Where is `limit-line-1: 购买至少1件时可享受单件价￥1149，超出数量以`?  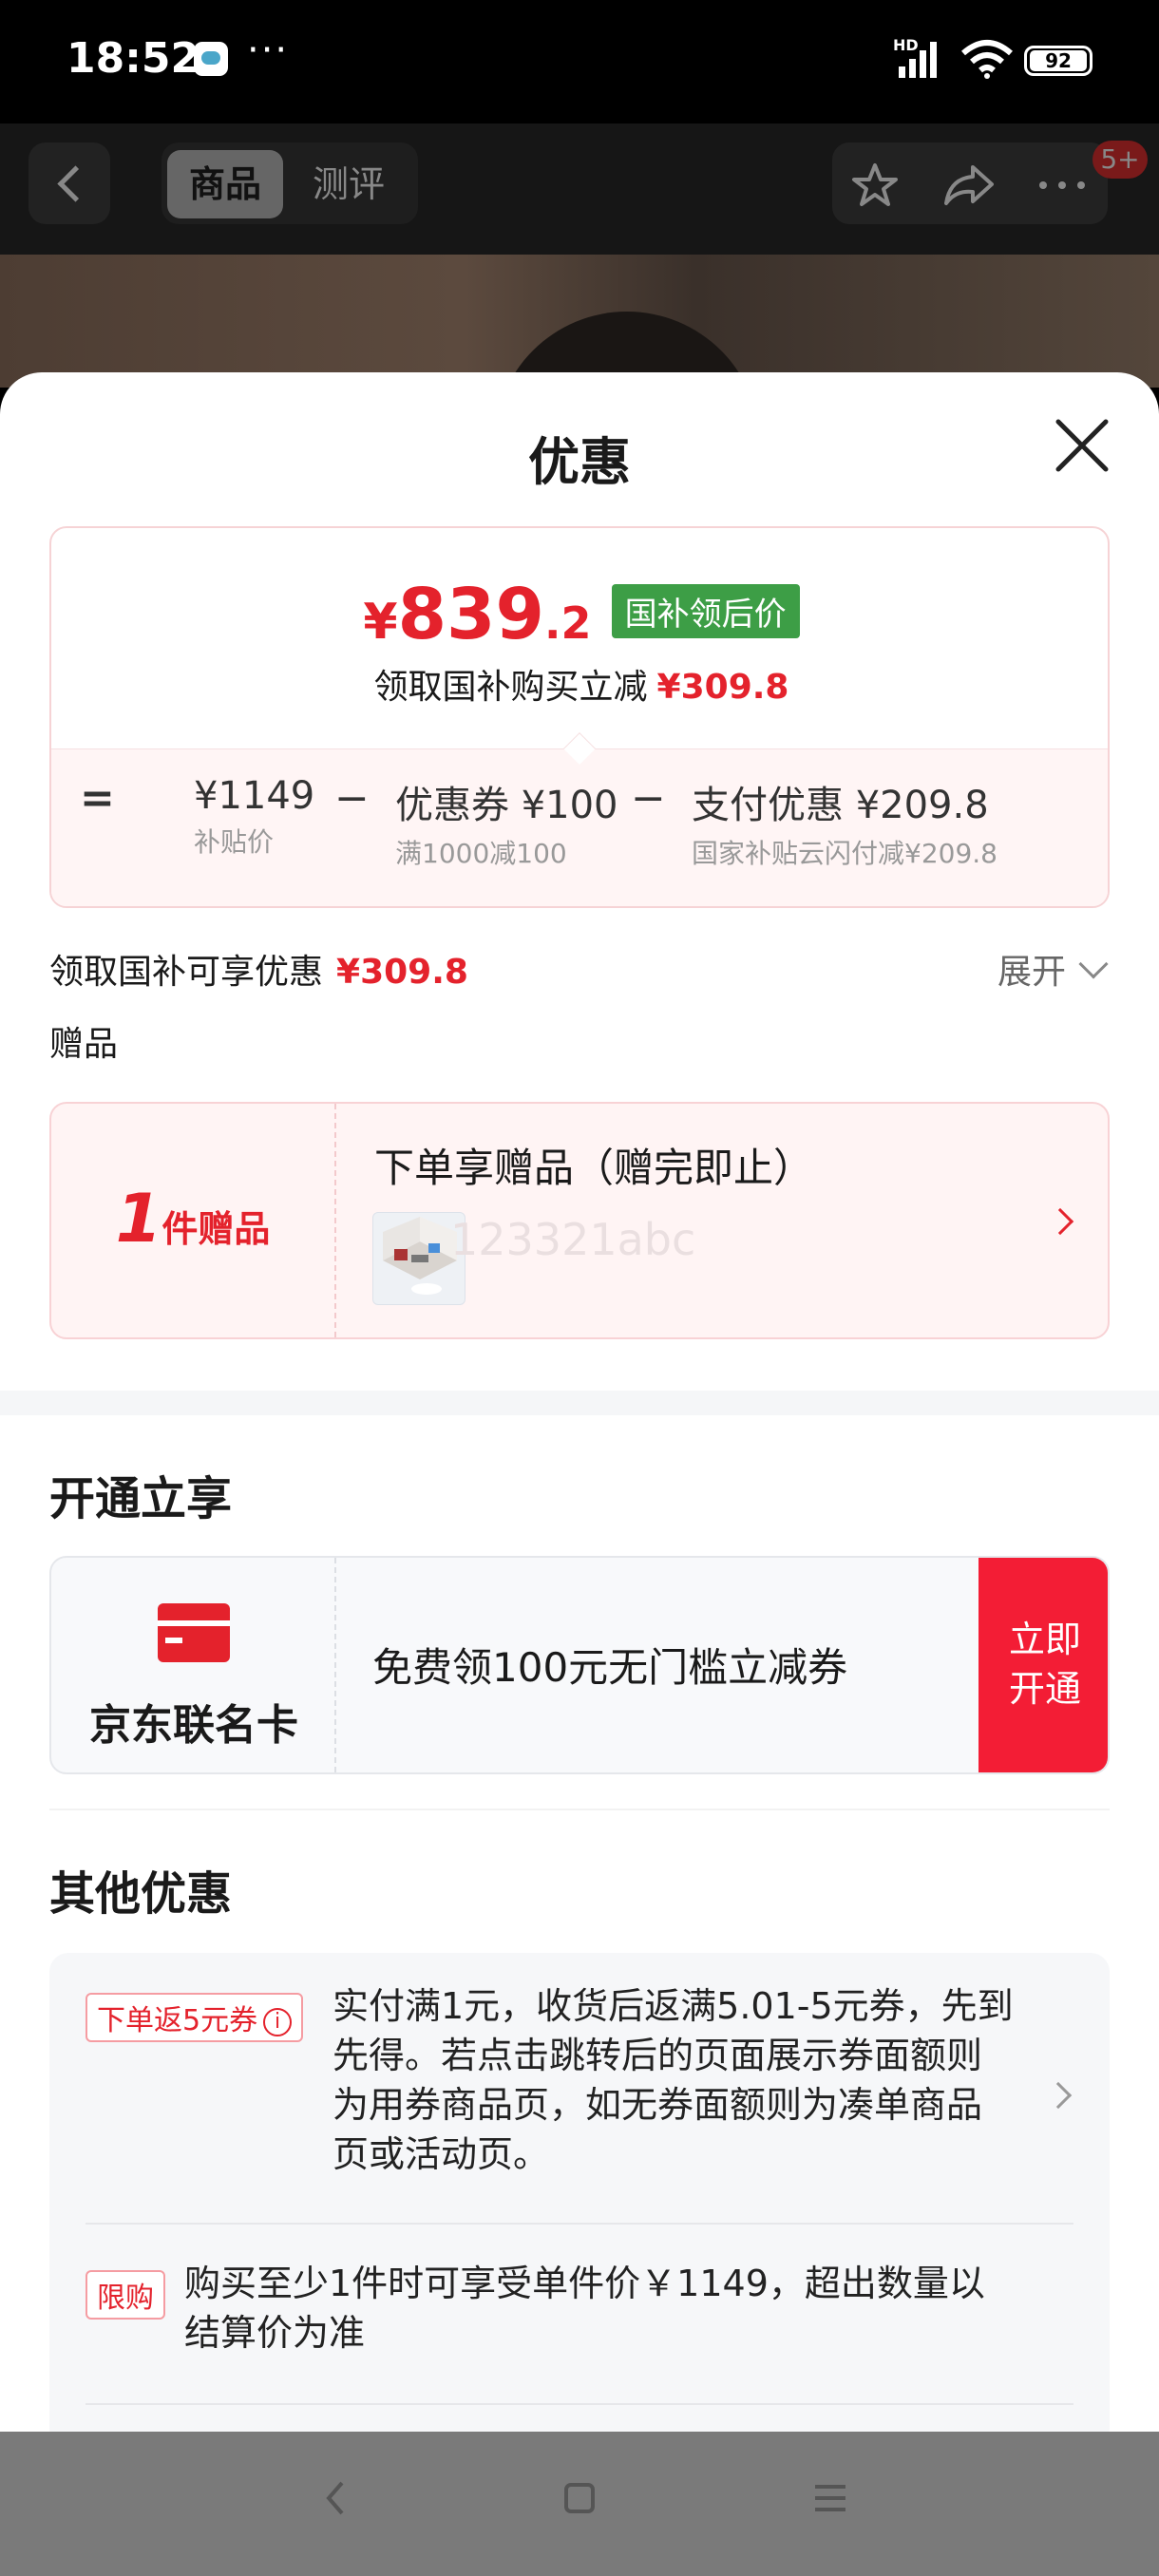 limit-line-1: 购买至少1件时可享受单件价￥1149，超出数量以 is located at coordinates (584, 2283).